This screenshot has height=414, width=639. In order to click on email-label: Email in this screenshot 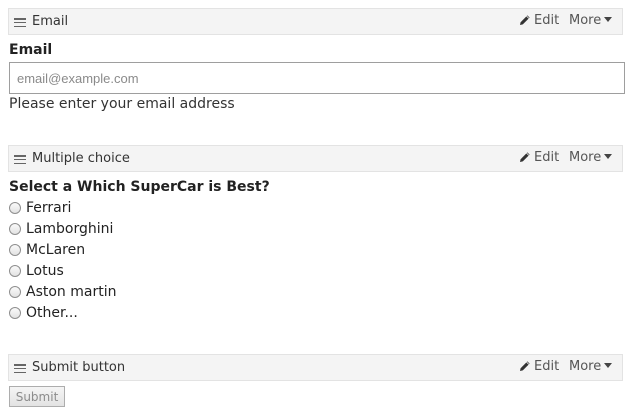, I will do `click(31, 50)`.